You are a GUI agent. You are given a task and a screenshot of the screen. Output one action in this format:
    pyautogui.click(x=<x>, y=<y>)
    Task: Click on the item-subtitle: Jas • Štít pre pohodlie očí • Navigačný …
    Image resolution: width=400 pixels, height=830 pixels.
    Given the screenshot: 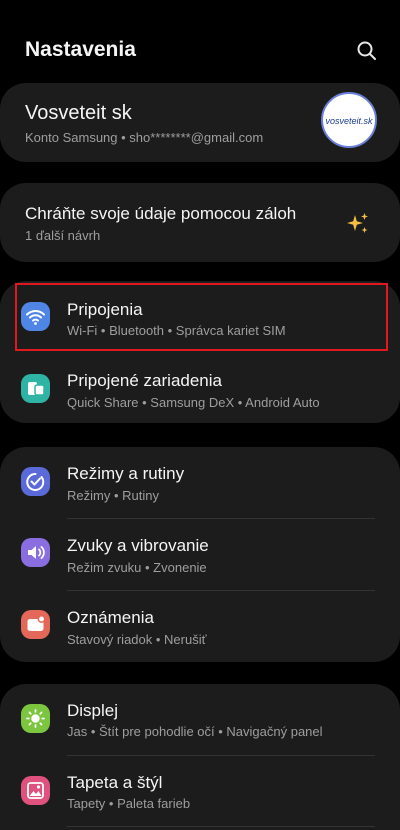 What is the action you would take?
    pyautogui.click(x=195, y=731)
    